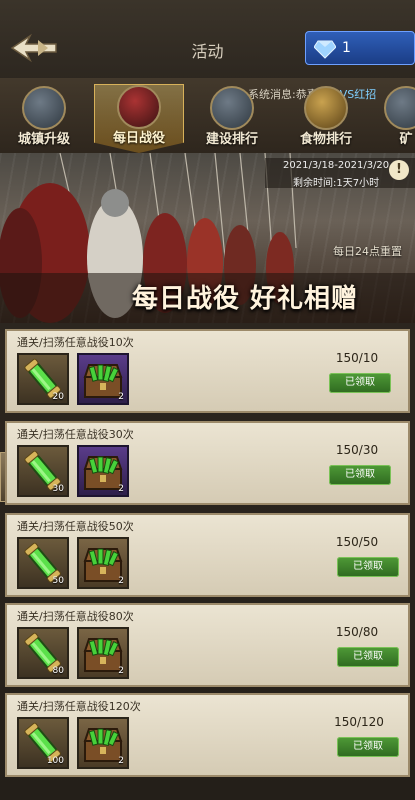 The height and width of the screenshot is (800, 415). Describe the element at coordinates (207, 735) in the screenshot. I see `task-card: 通关/扫荡任意战役120次 100 2 150/120 已领取` at that location.